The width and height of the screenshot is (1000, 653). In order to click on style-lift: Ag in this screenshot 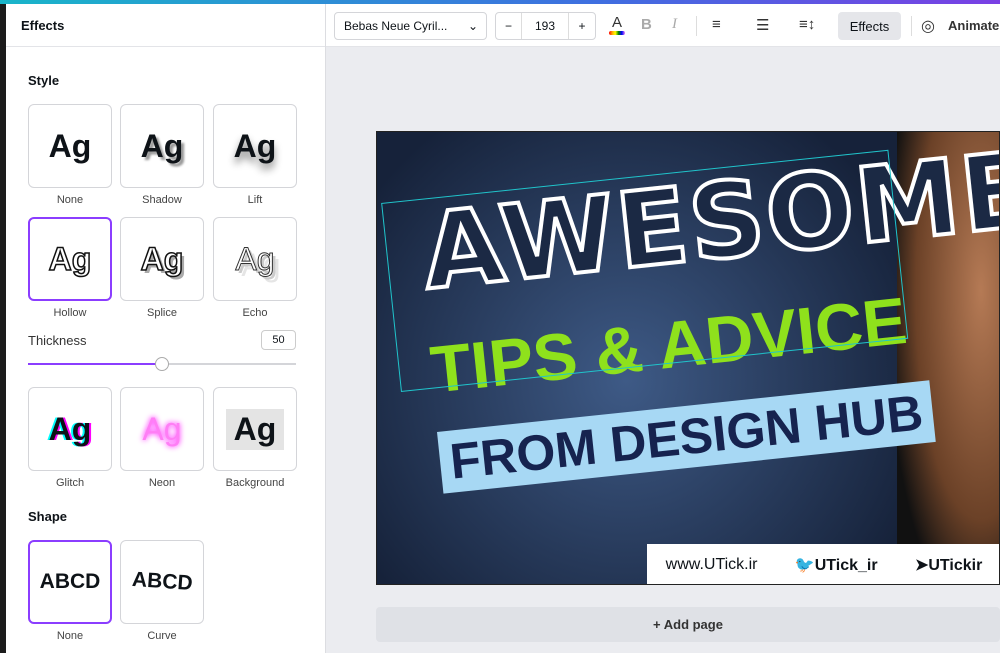, I will do `click(255, 146)`.